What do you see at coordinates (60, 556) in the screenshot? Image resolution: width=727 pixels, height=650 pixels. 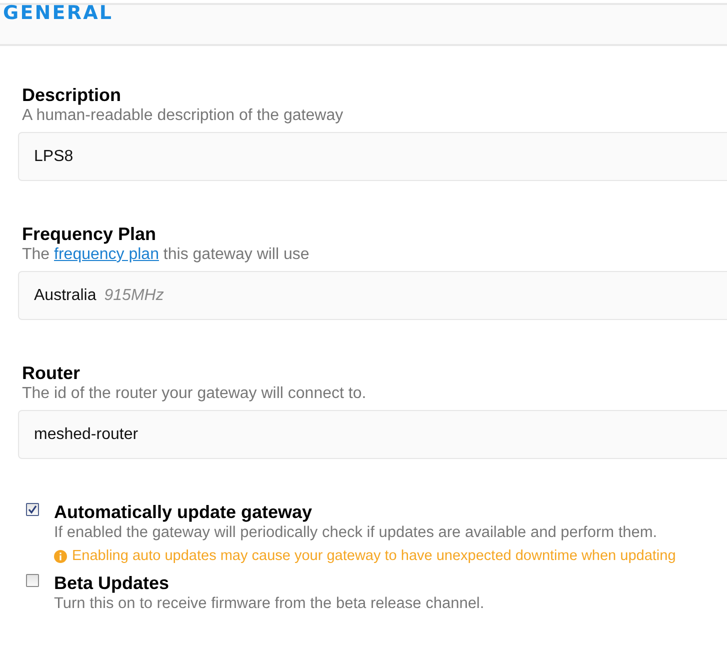 I see `info-icon` at bounding box center [60, 556].